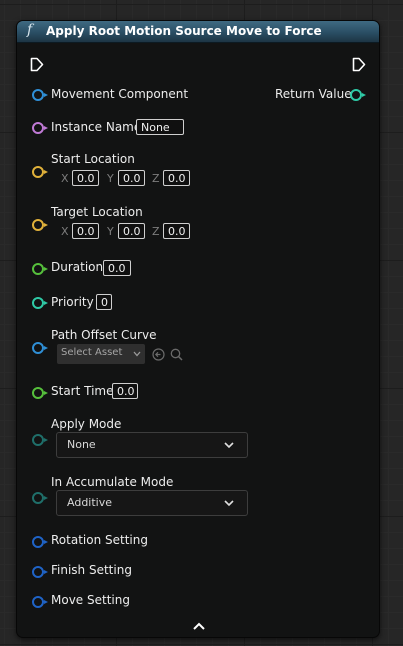 The width and height of the screenshot is (403, 646). I want to click on accumulate-mode-pin, so click(40, 498).